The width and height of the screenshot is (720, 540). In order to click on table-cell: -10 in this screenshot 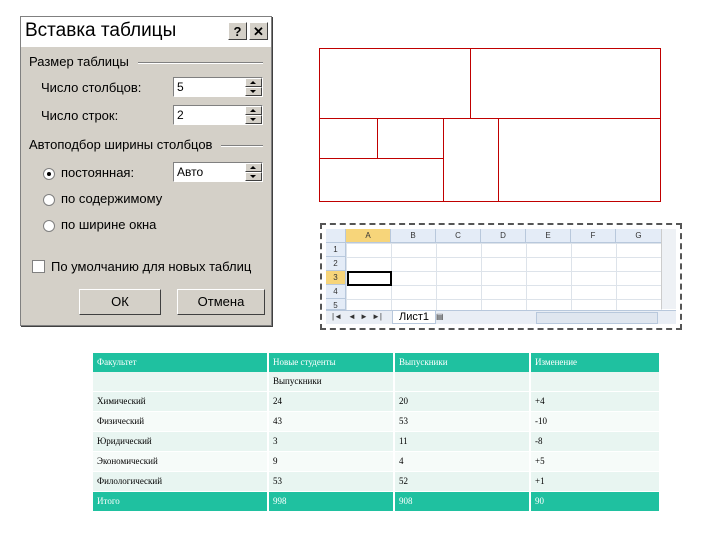, I will do `click(595, 421)`.